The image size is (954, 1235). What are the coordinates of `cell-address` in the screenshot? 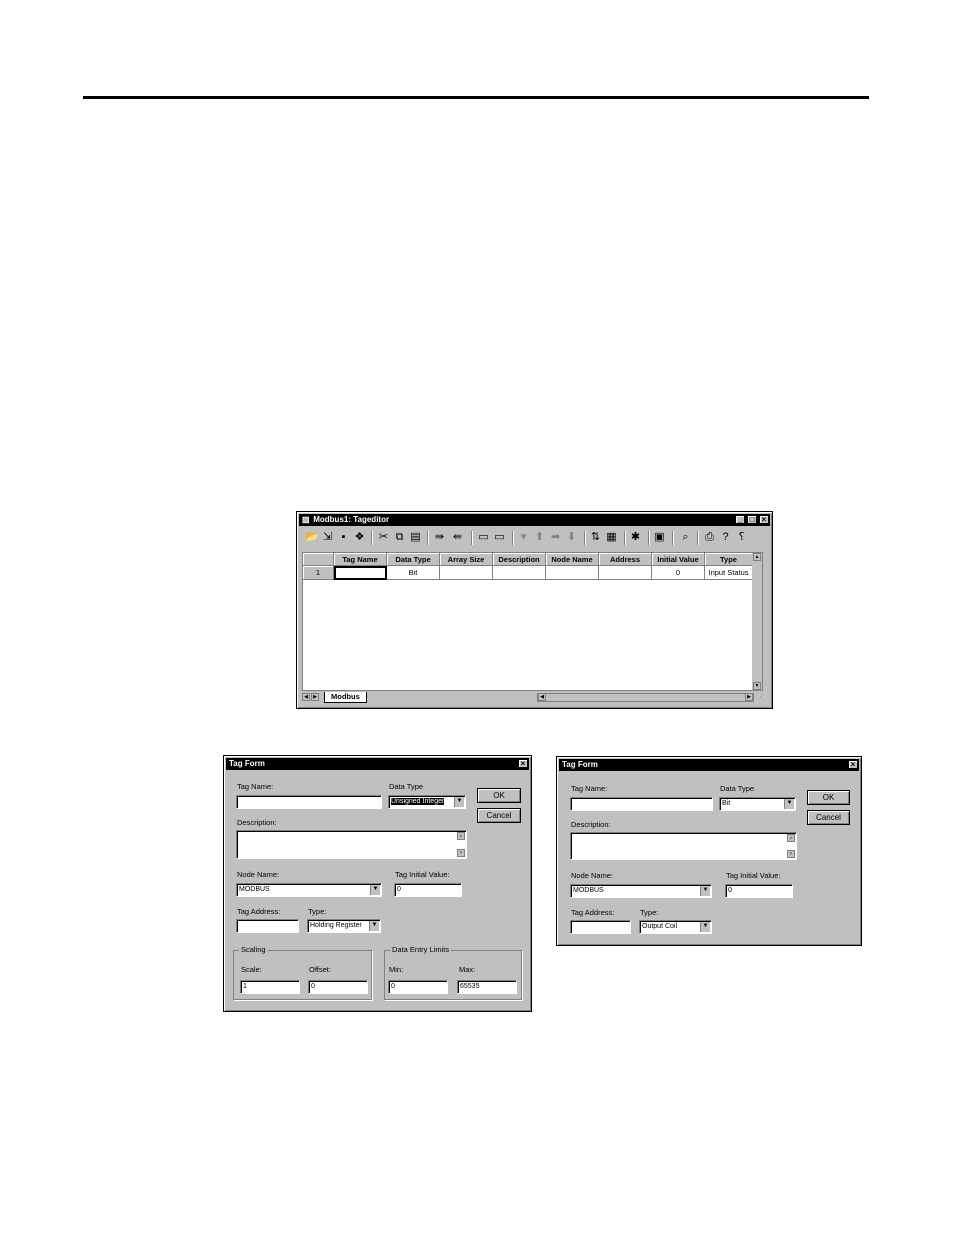 It's located at (625, 573).